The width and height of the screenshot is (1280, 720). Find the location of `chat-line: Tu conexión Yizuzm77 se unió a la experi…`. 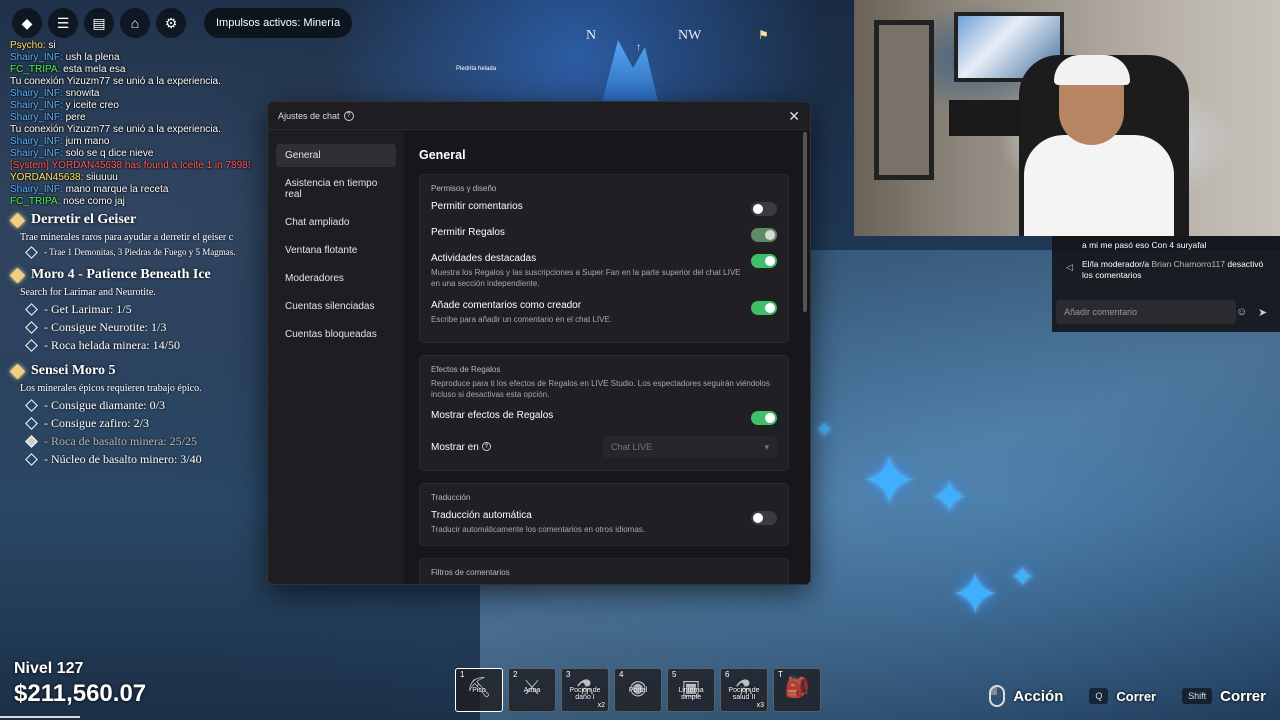

chat-line: Tu conexión Yizuzm77 se unió a la experi… is located at coordinates (141, 130).